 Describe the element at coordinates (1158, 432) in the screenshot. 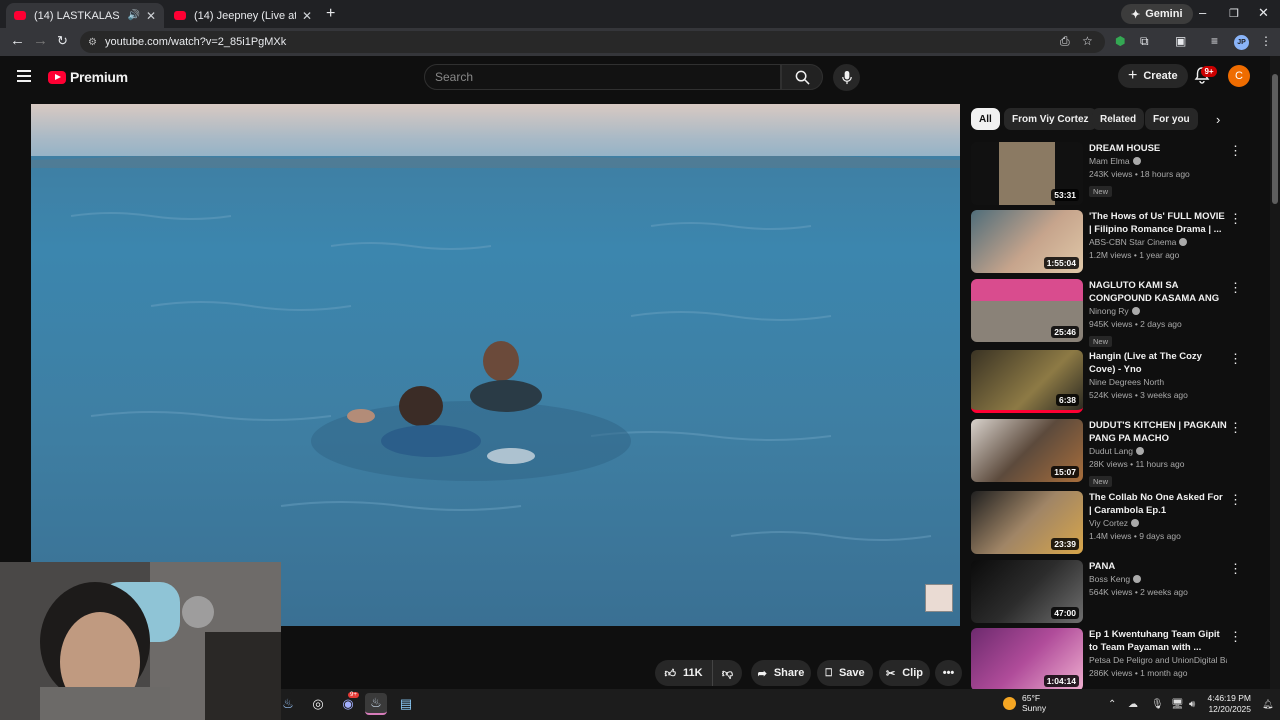

I see `video-title: DUDUT'S KITCHEN | PAGKAIN PANG PA MACHO` at that location.